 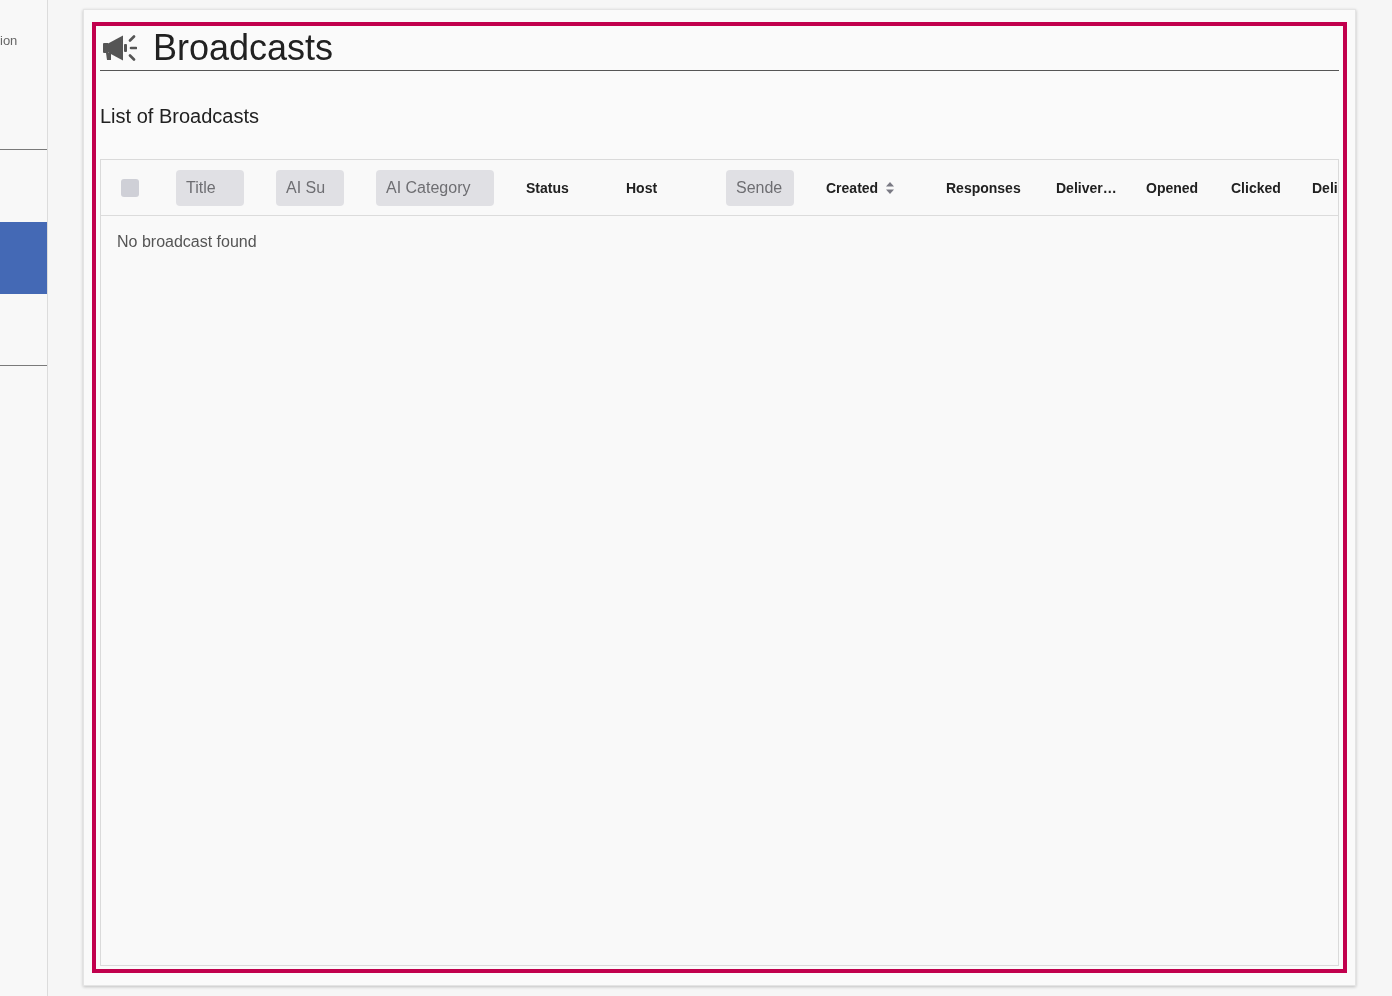 What do you see at coordinates (983, 187) in the screenshot?
I see `column-header: Responses` at bounding box center [983, 187].